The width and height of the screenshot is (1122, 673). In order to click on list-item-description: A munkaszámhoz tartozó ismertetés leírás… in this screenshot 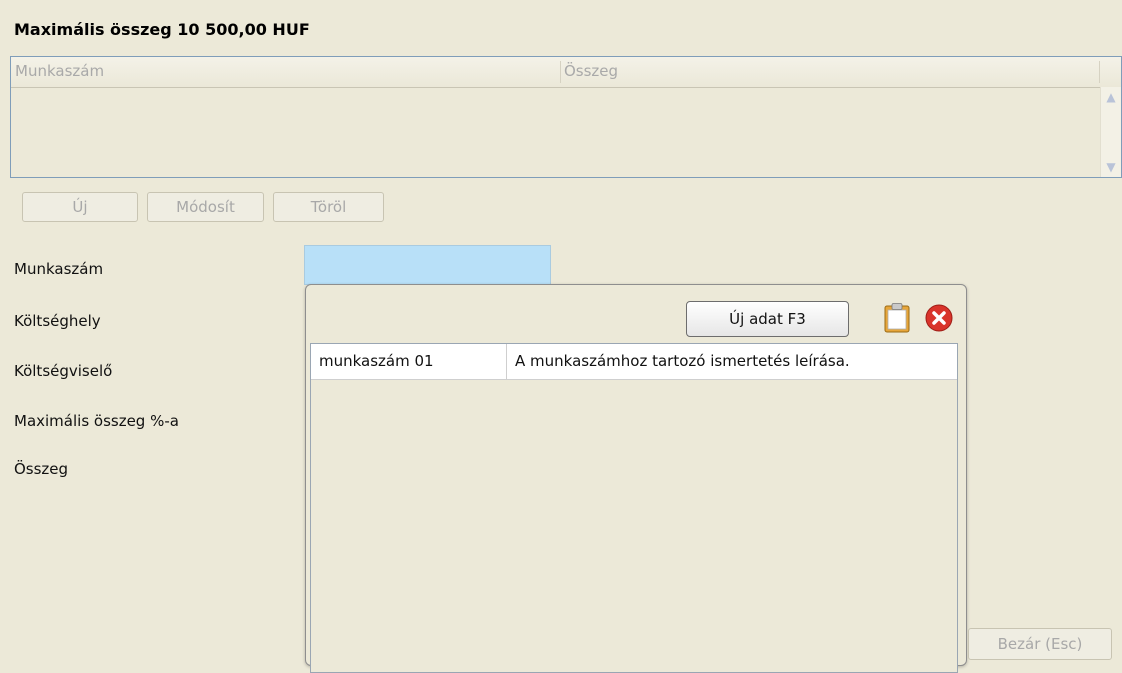, I will do `click(682, 361)`.